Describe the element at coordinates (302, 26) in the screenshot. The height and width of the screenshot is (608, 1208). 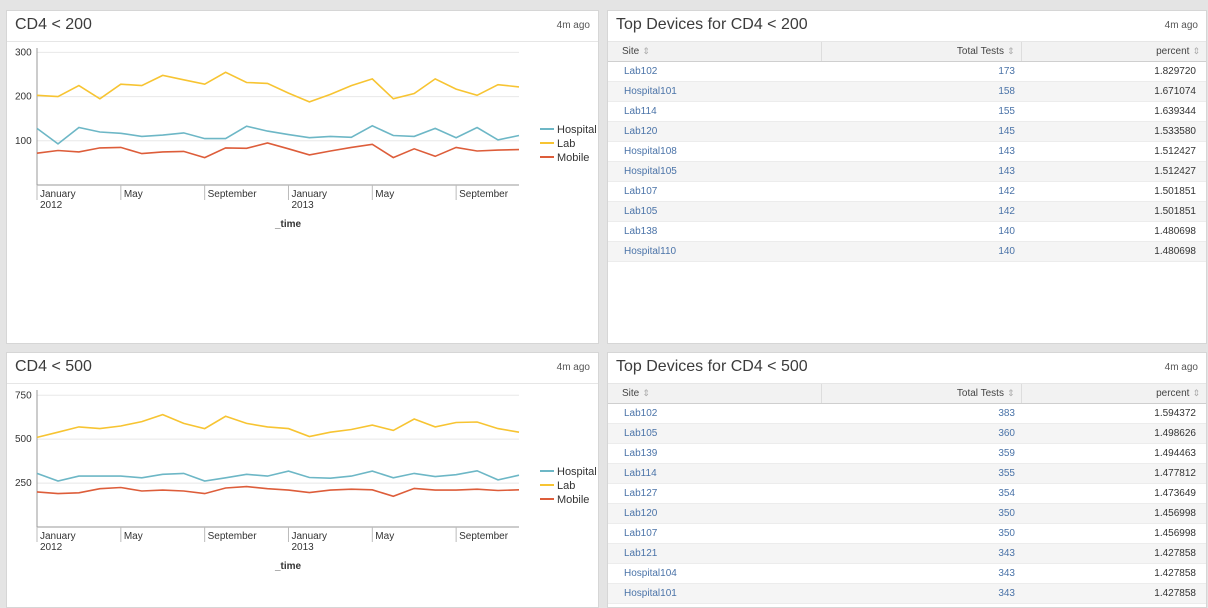
I see `panel-header: CD4 < 200 4m ago` at that location.